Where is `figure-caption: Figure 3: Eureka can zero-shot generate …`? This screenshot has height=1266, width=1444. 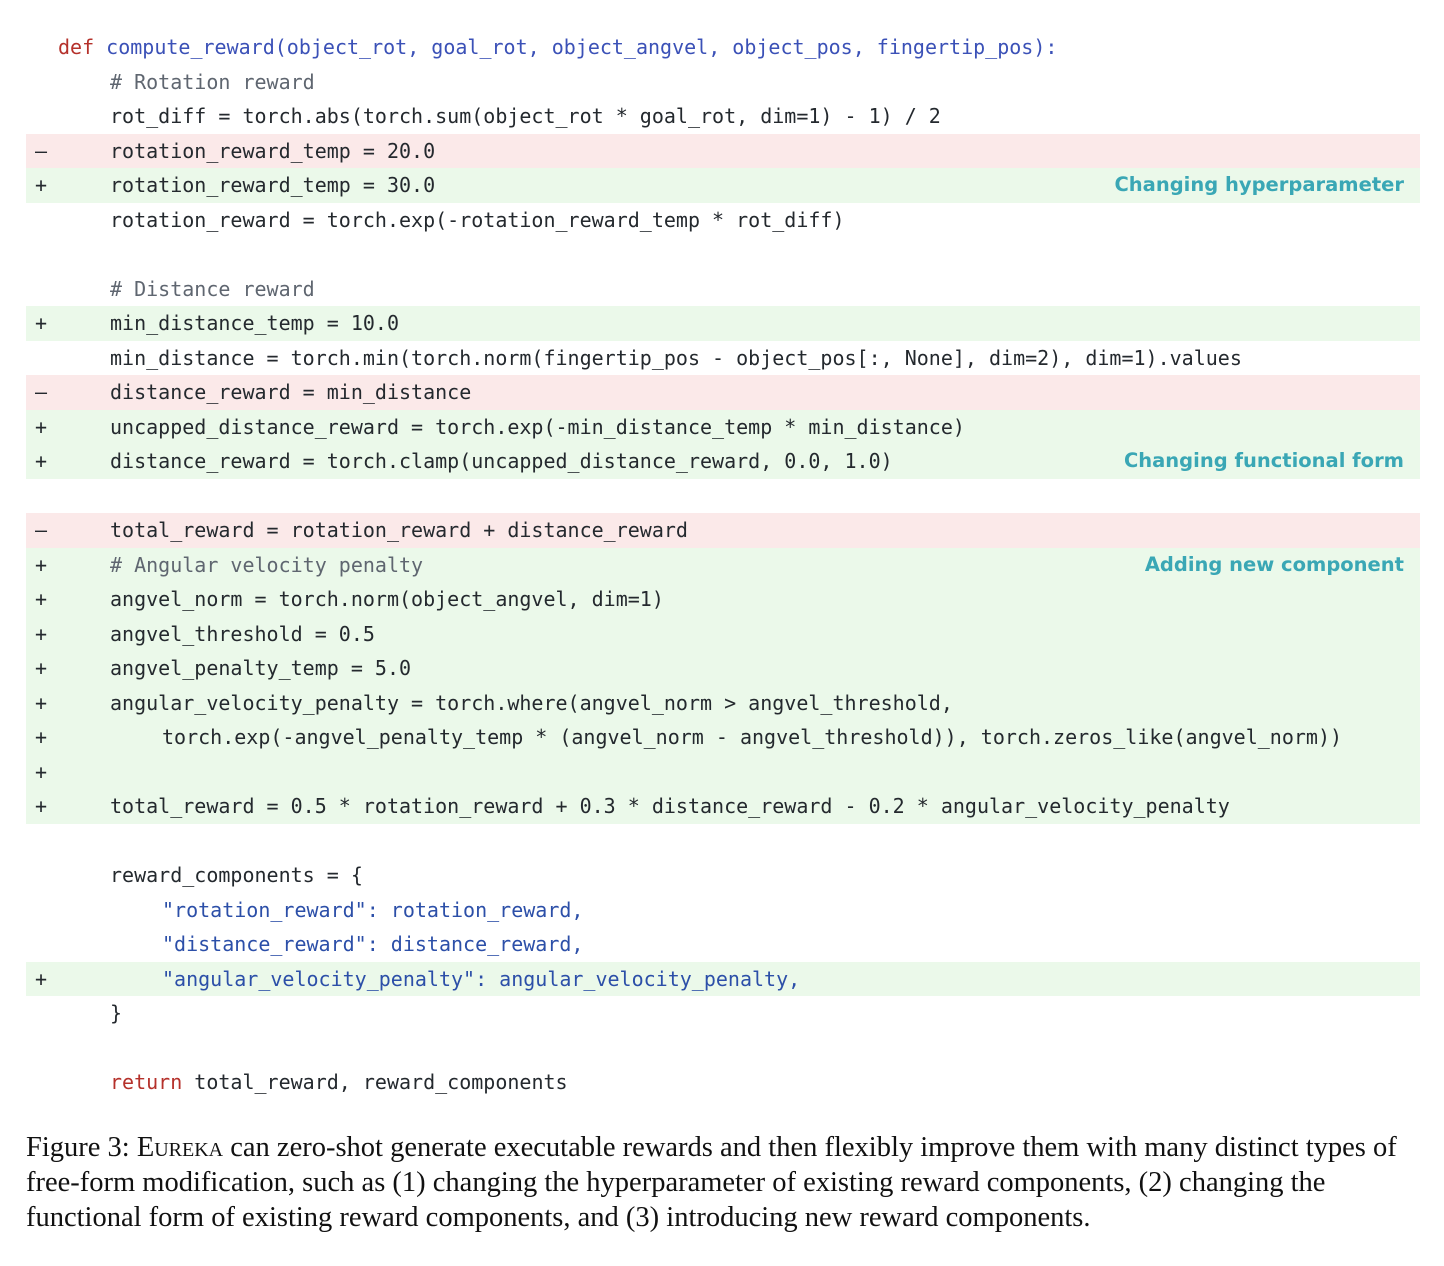
figure-caption: Figure 3: Eureka can zero-shot generate … is located at coordinates (726, 1182).